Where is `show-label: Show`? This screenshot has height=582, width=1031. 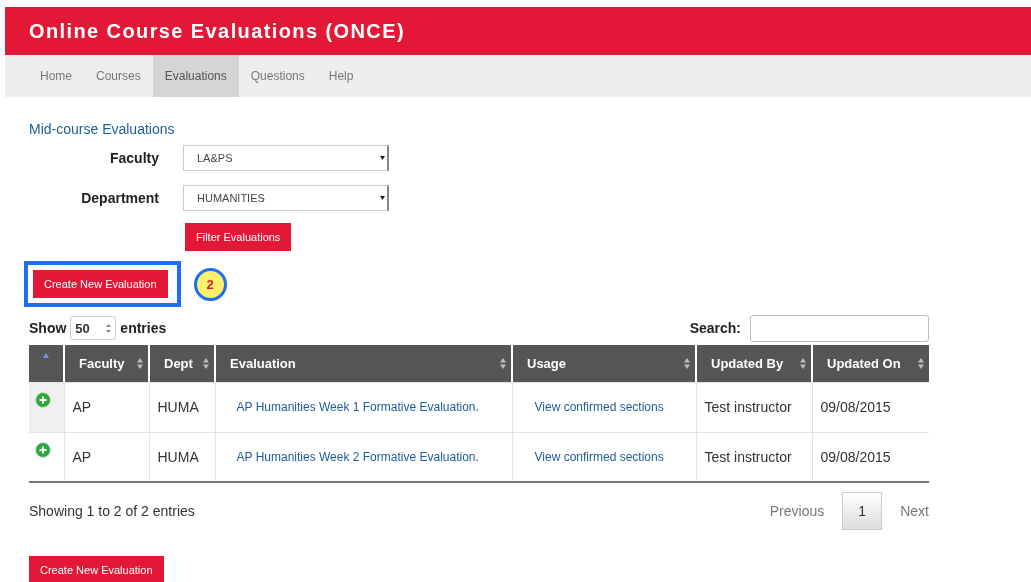 show-label: Show is located at coordinates (48, 328).